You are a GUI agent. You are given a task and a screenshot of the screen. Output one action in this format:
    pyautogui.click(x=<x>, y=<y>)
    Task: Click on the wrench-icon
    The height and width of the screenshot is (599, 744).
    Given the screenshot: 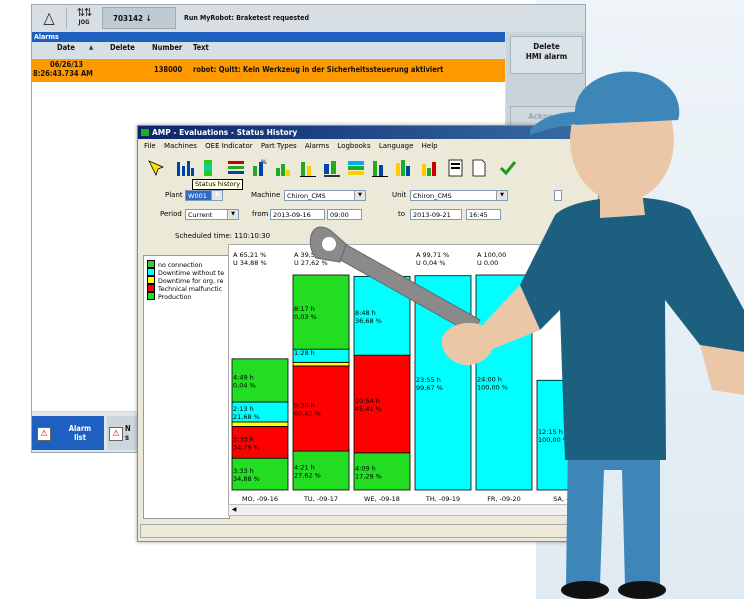 What is the action you would take?
    pyautogui.click(x=395, y=280)
    